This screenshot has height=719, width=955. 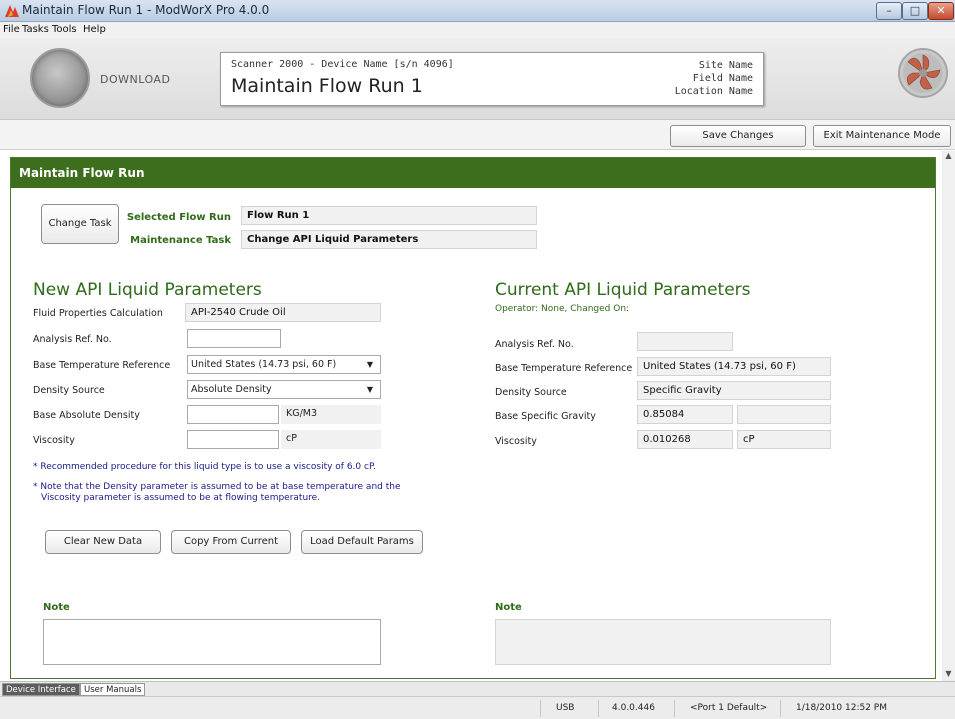 I want to click on current-viscosity-label: Viscosity, so click(x=516, y=441).